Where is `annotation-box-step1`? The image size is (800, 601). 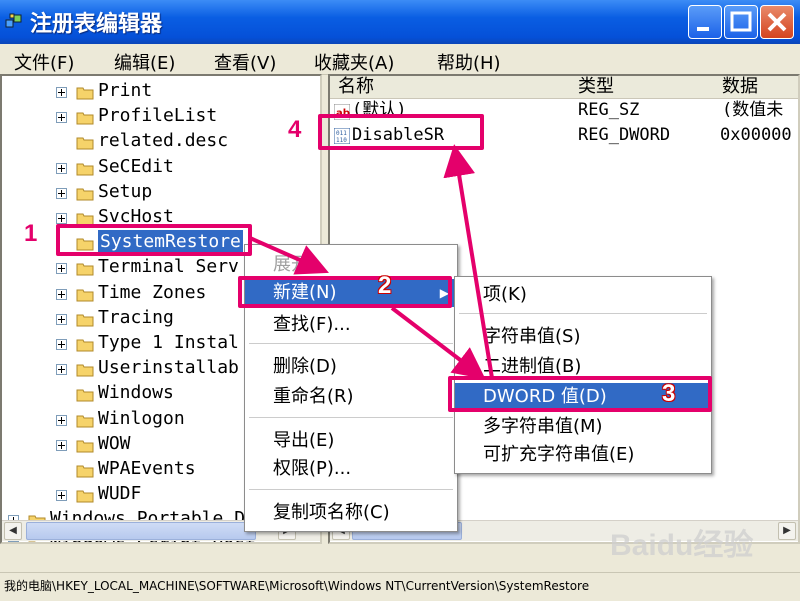 annotation-box-step1 is located at coordinates (154, 240).